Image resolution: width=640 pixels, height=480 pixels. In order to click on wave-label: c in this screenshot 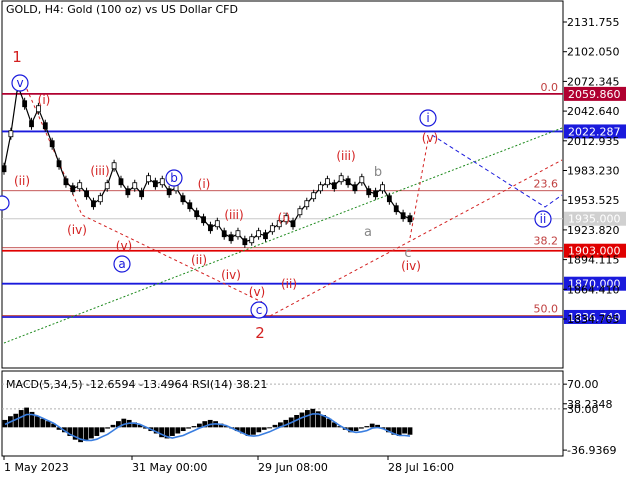, I will do `click(259, 310)`.